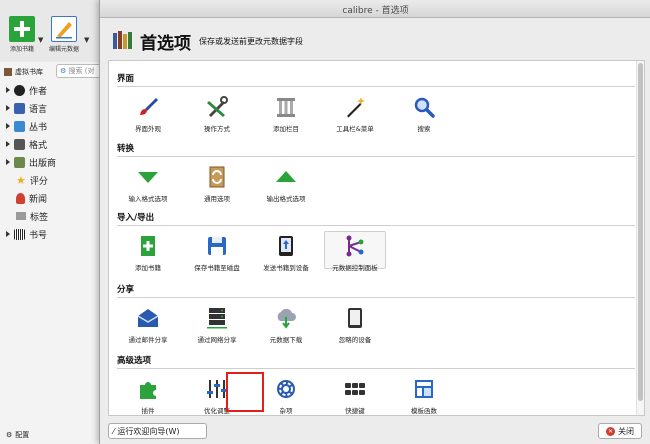 The image size is (650, 444). I want to click on search-input: ⚙ 搜索 (对, so click(79, 71).